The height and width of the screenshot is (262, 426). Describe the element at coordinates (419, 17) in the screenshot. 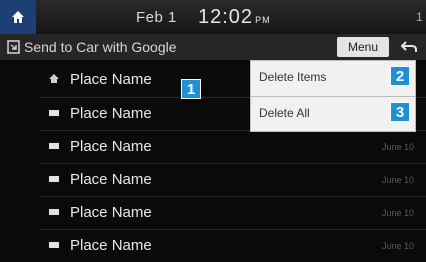

I see `status-indicator: 1` at that location.